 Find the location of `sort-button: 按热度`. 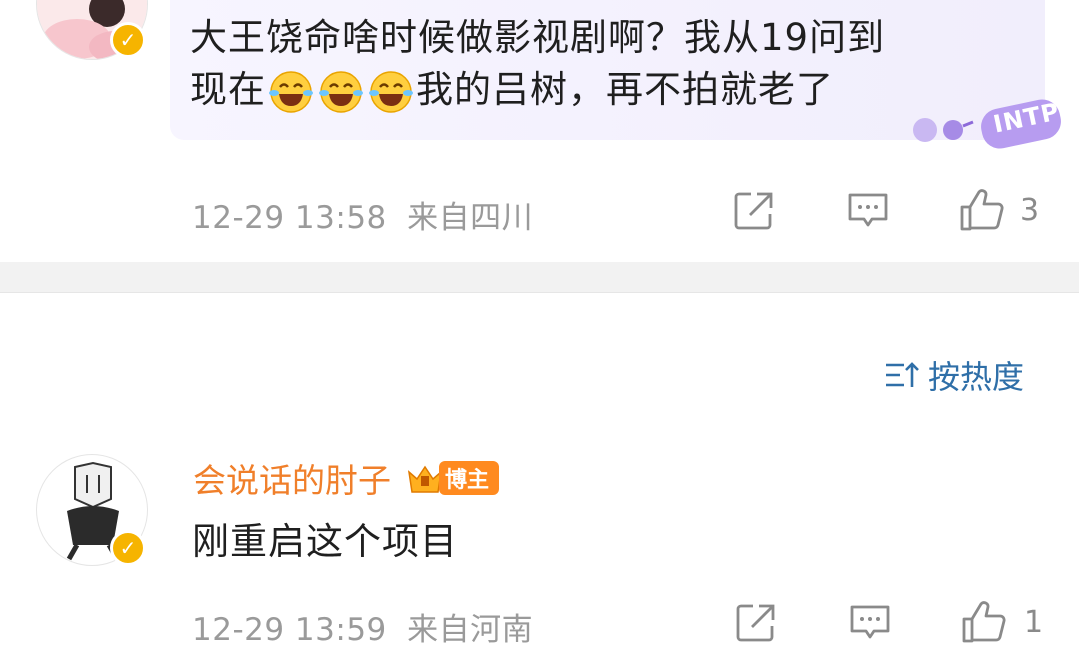

sort-button: 按热度 is located at coordinates (954, 375).